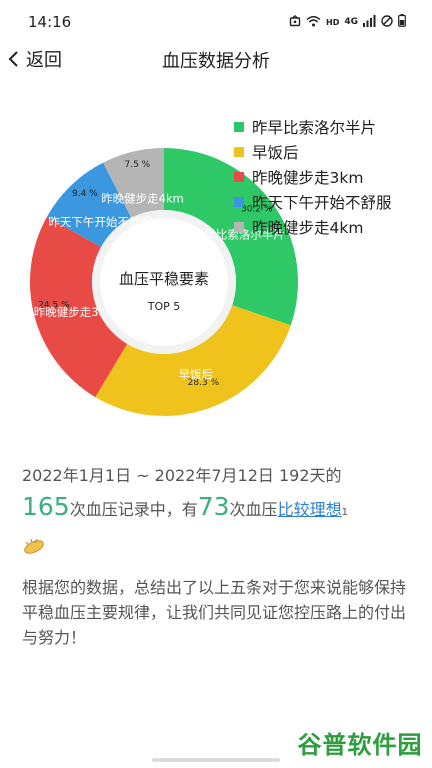  What do you see at coordinates (313, 151) in the screenshot?
I see `legend-item: 早饭后` at bounding box center [313, 151].